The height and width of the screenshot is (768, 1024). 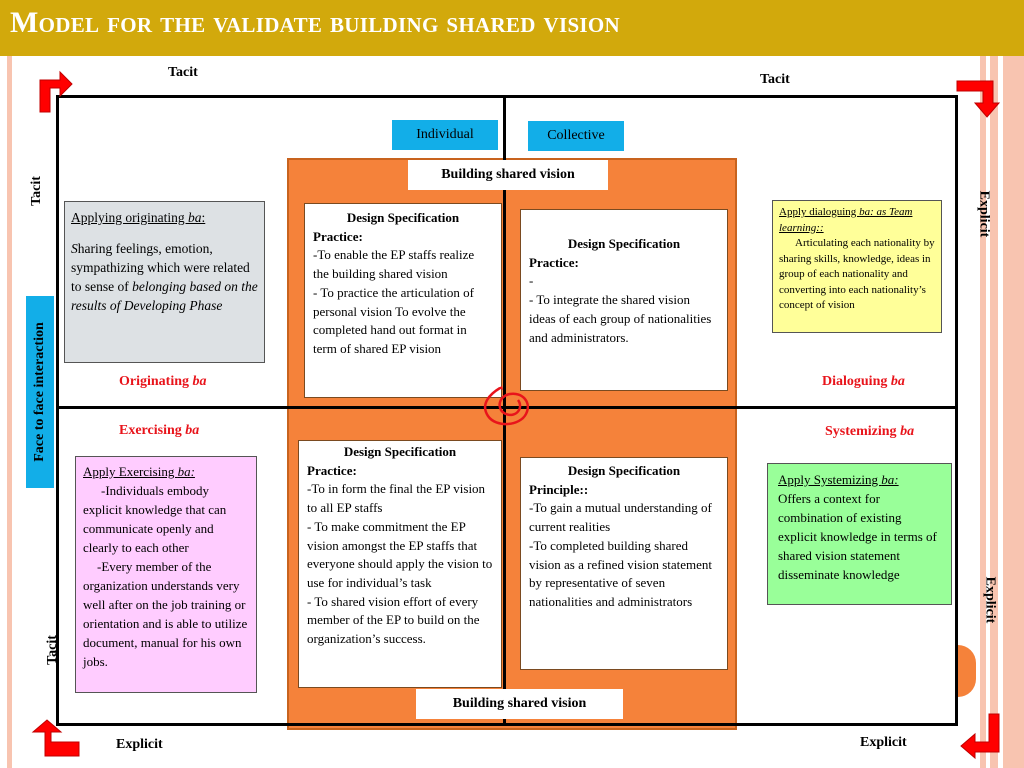 I want to click on originating-ba: ba, so click(x=199, y=381).